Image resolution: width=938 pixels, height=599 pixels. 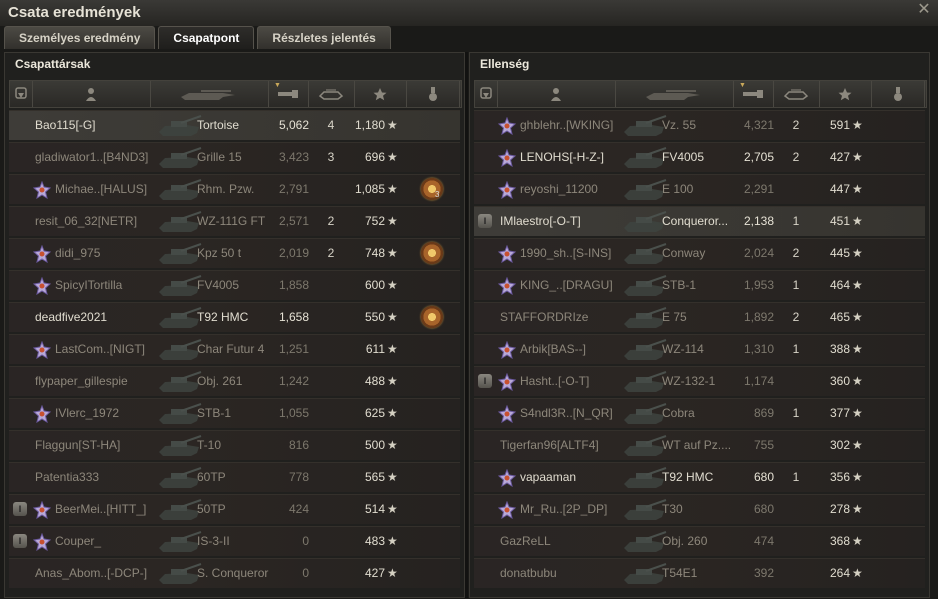 I want to click on tank-name: T92 HMC, so click(x=223, y=317).